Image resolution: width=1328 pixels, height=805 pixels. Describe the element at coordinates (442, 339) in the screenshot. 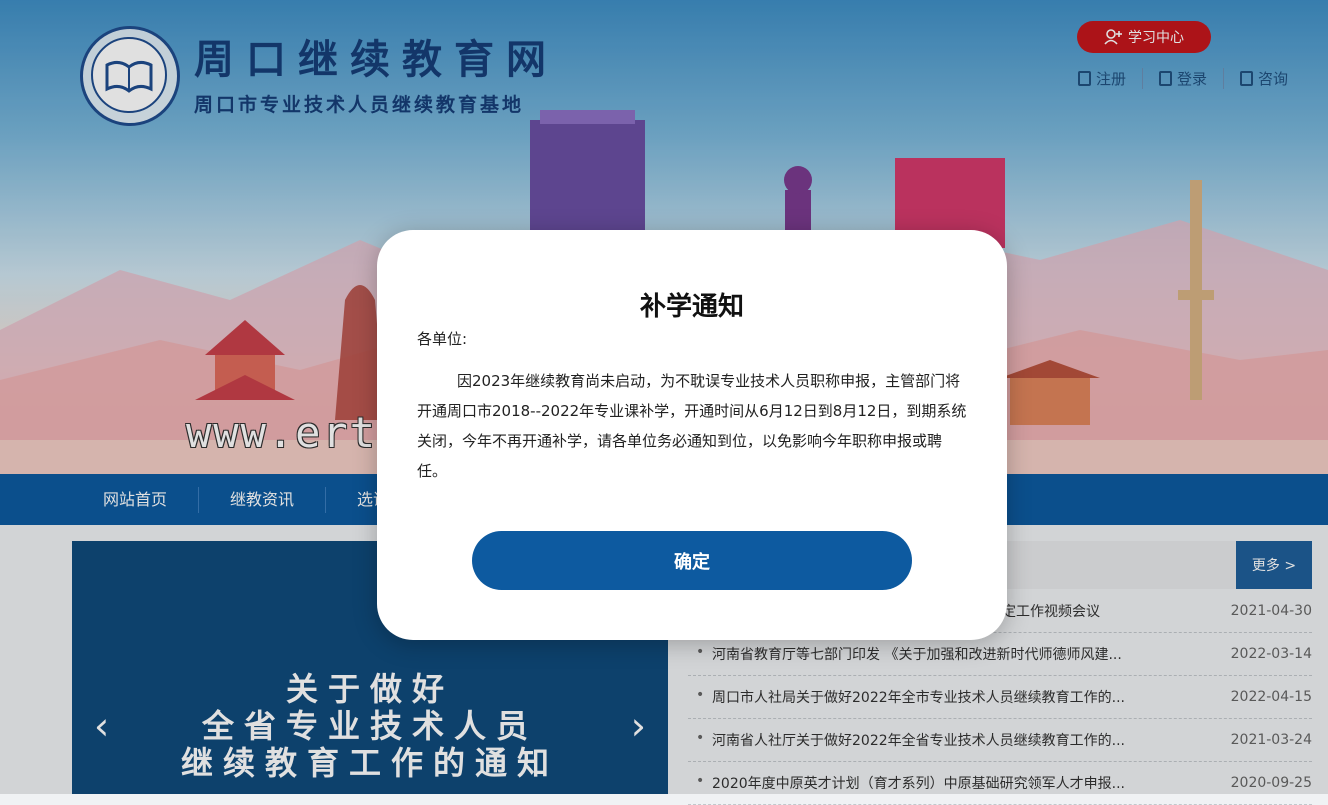

I see `dialog-salutation: 各单位:` at that location.